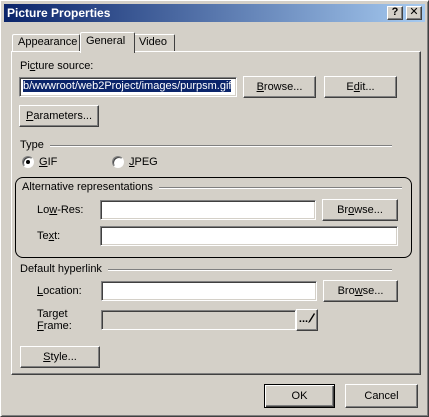  Describe the element at coordinates (57, 66) in the screenshot. I see `picture-source-label: Picture source:` at that location.